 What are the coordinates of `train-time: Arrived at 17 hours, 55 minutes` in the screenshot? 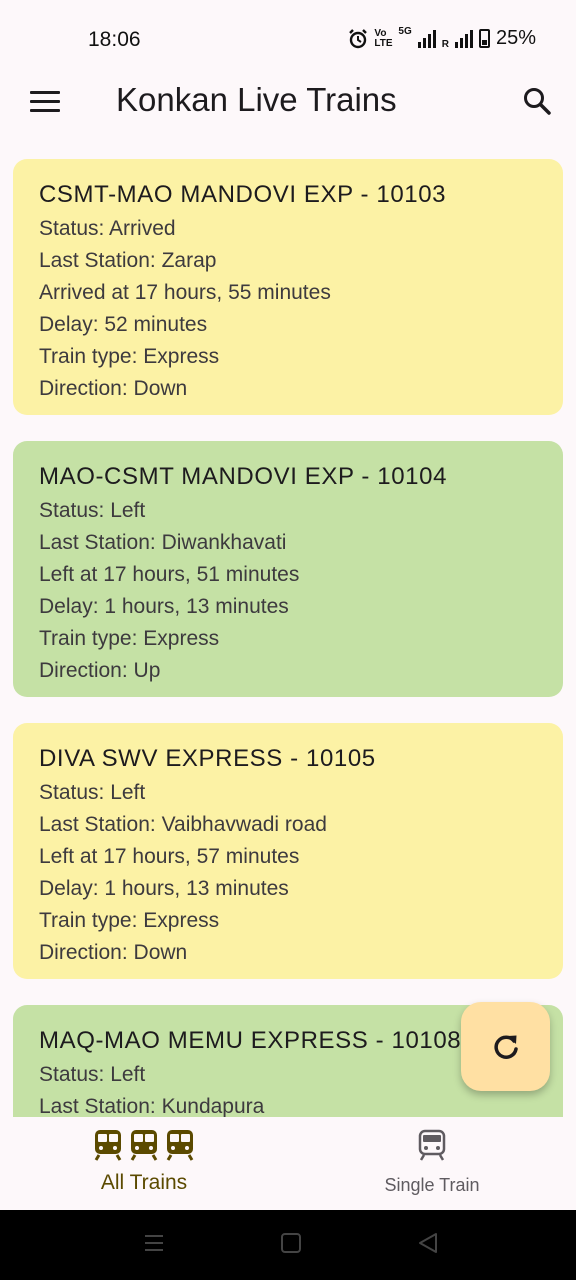 It's located at (185, 292).